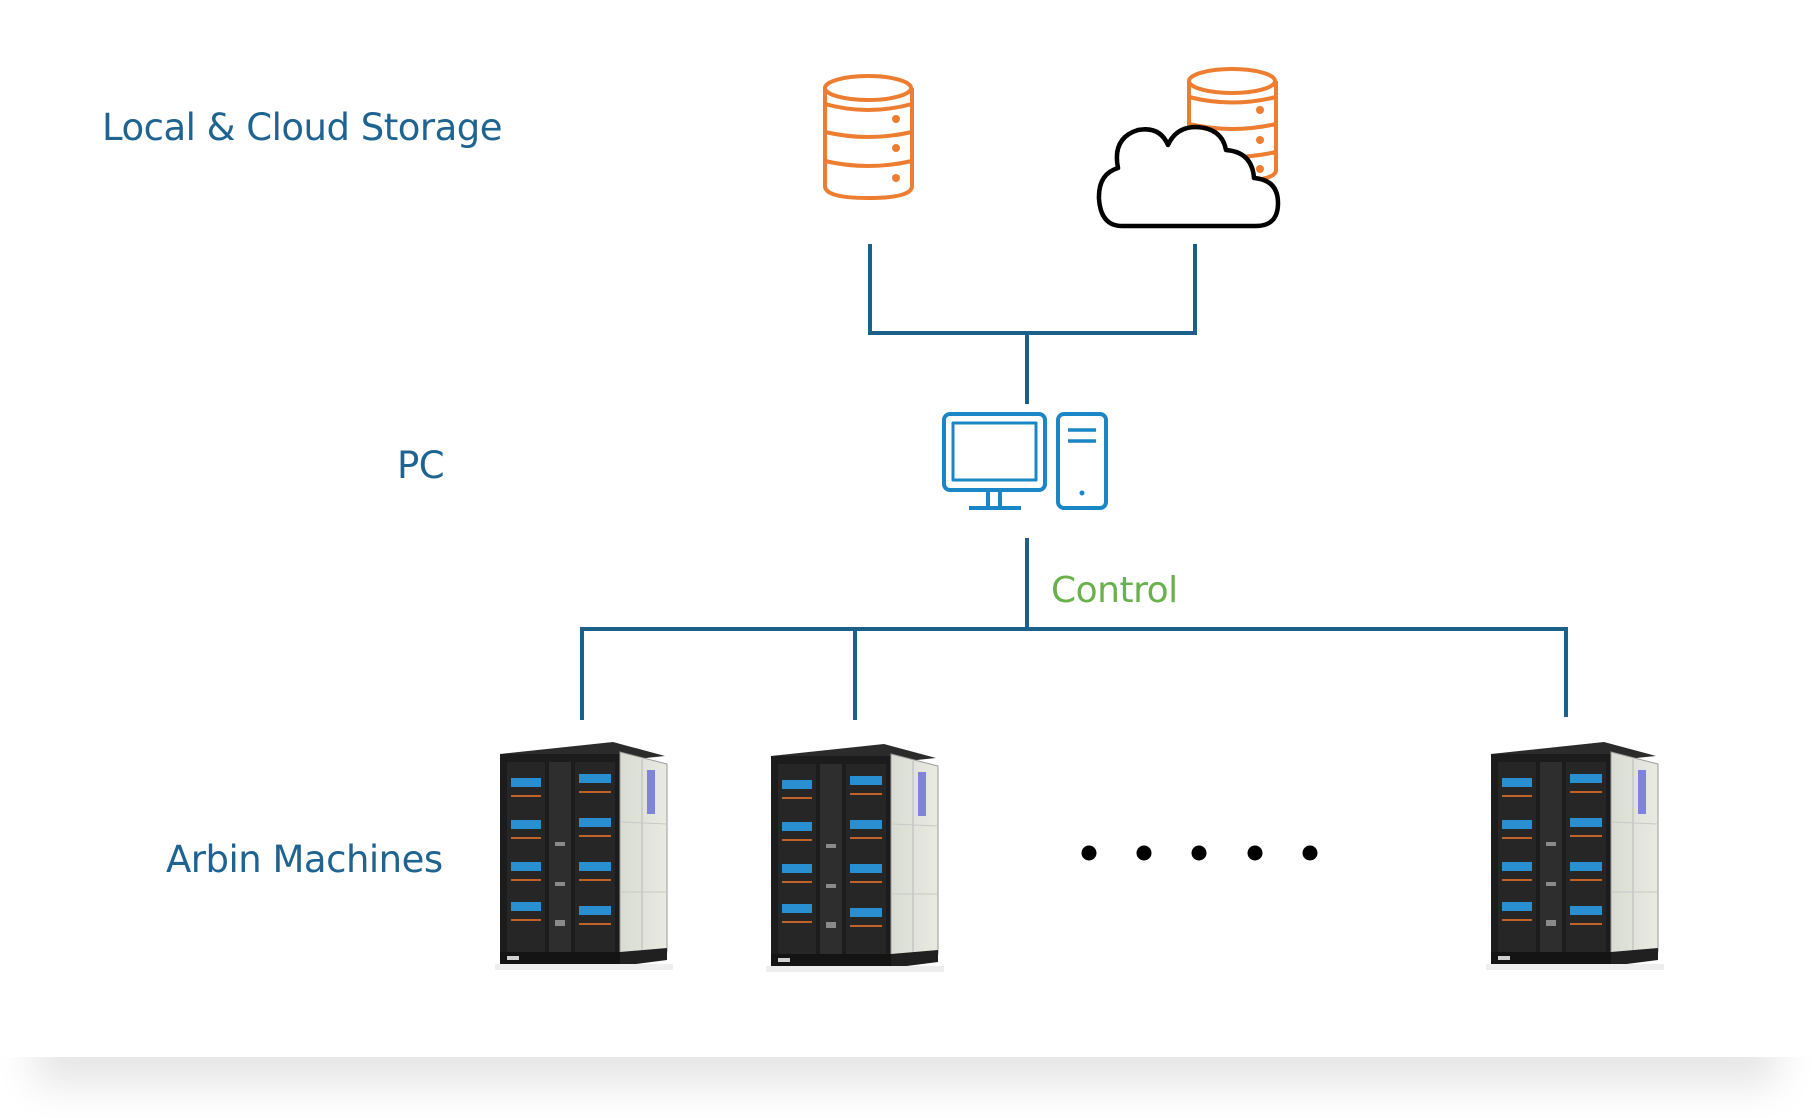 The width and height of the screenshot is (1812, 1118). Describe the element at coordinates (1575, 856) in the screenshot. I see `arbin-machine-n` at that location.